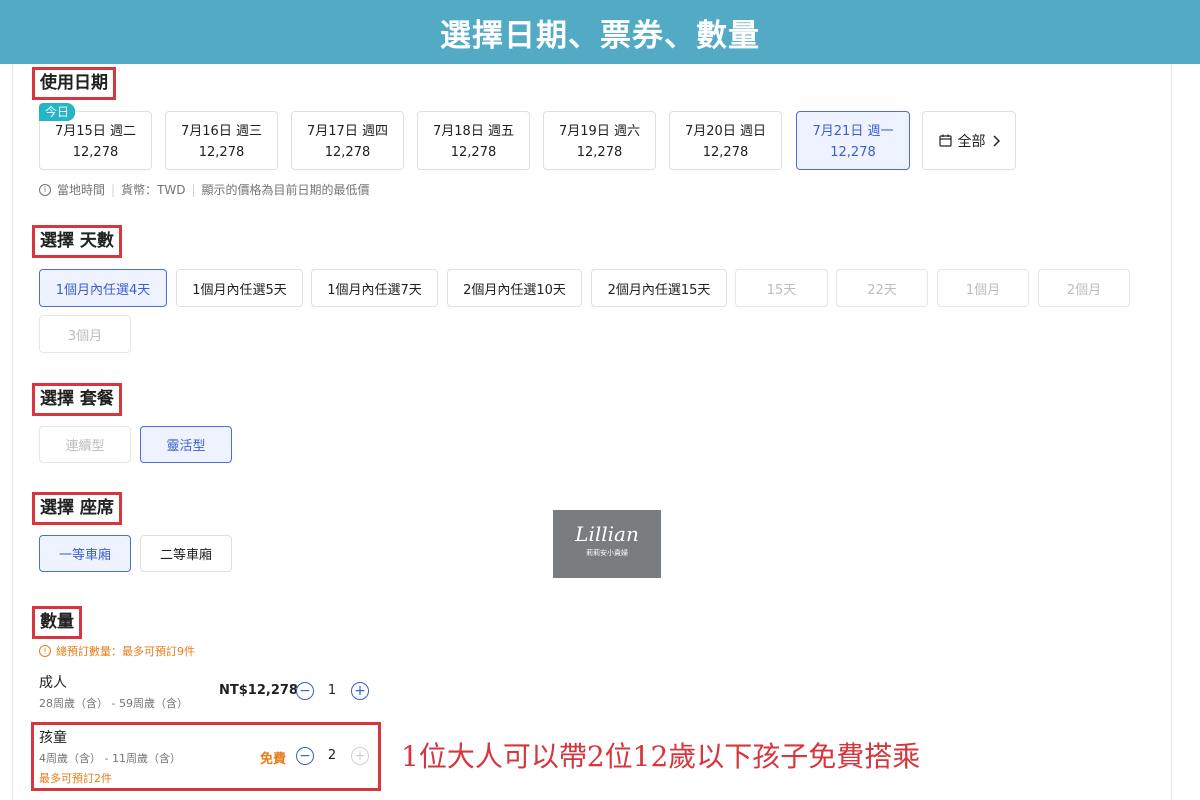 Image resolution: width=1200 pixels, height=800 pixels. Describe the element at coordinates (77, 241) in the screenshot. I see `days-title: 選擇 天數` at that location.